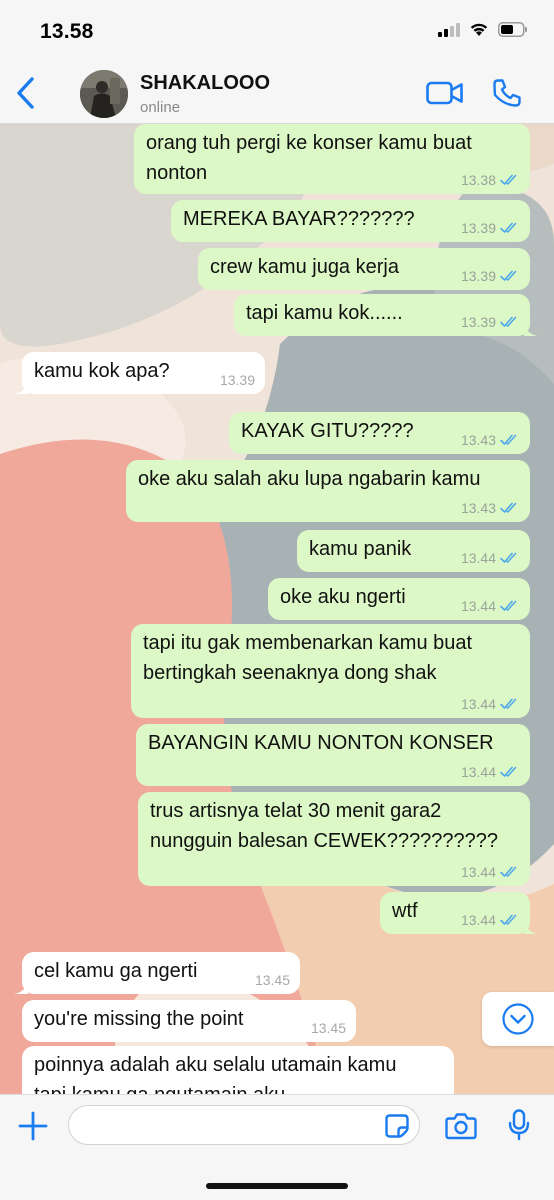 The width and height of the screenshot is (554, 1200). Describe the element at coordinates (277, 31) in the screenshot. I see `status-bar: 13.58` at that location.